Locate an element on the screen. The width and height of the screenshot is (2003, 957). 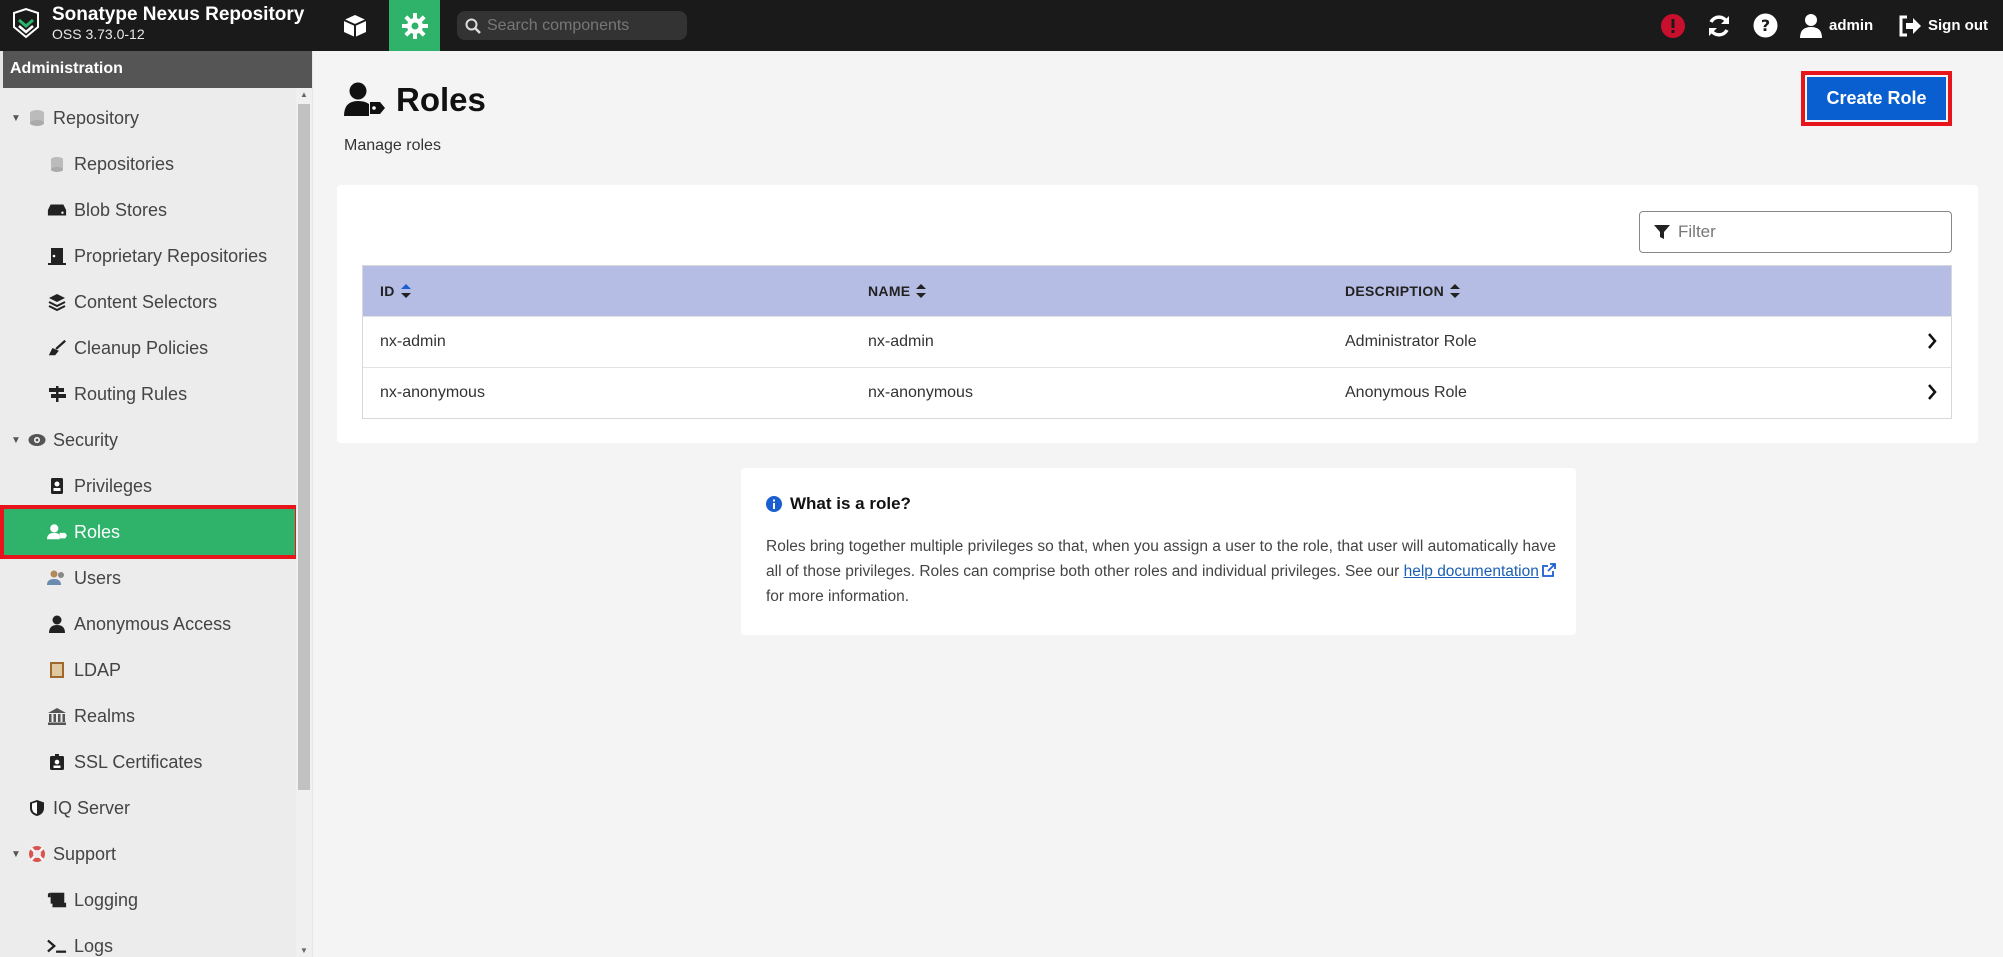
sign-out-button: Sign out is located at coordinates (1943, 25).